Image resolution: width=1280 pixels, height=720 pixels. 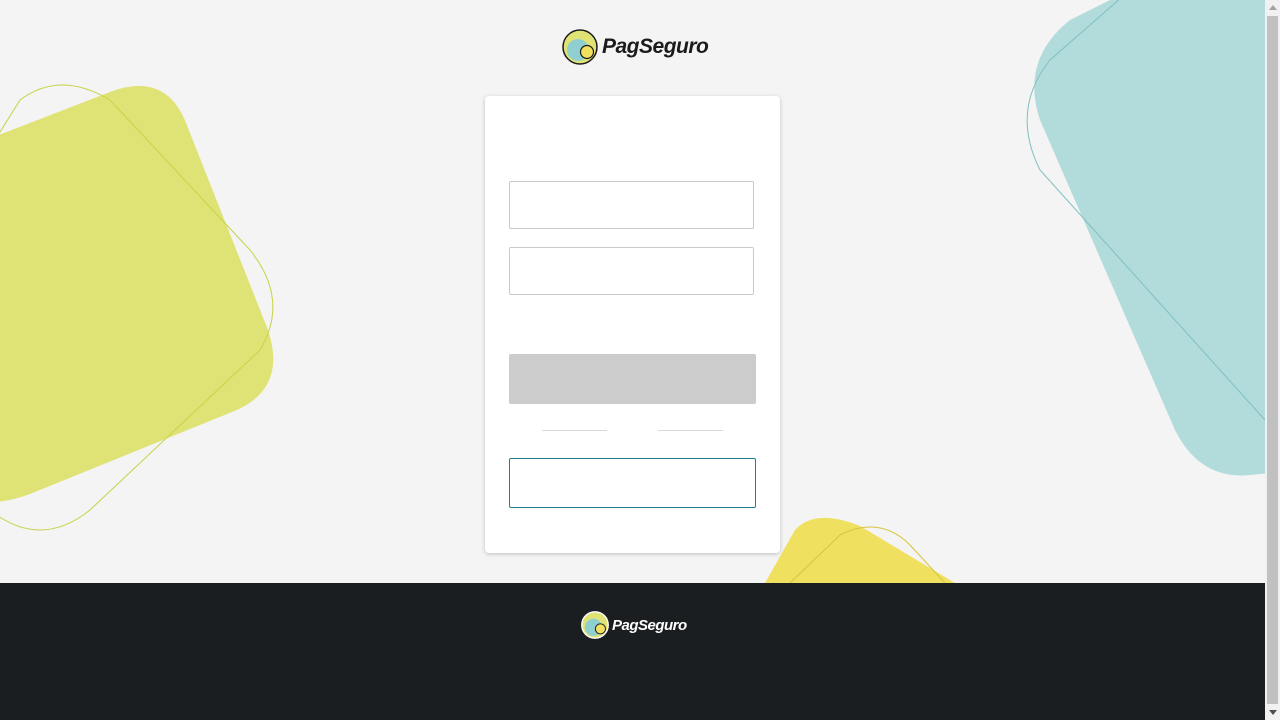 What do you see at coordinates (690, 430) in the screenshot?
I see `divider-right` at bounding box center [690, 430].